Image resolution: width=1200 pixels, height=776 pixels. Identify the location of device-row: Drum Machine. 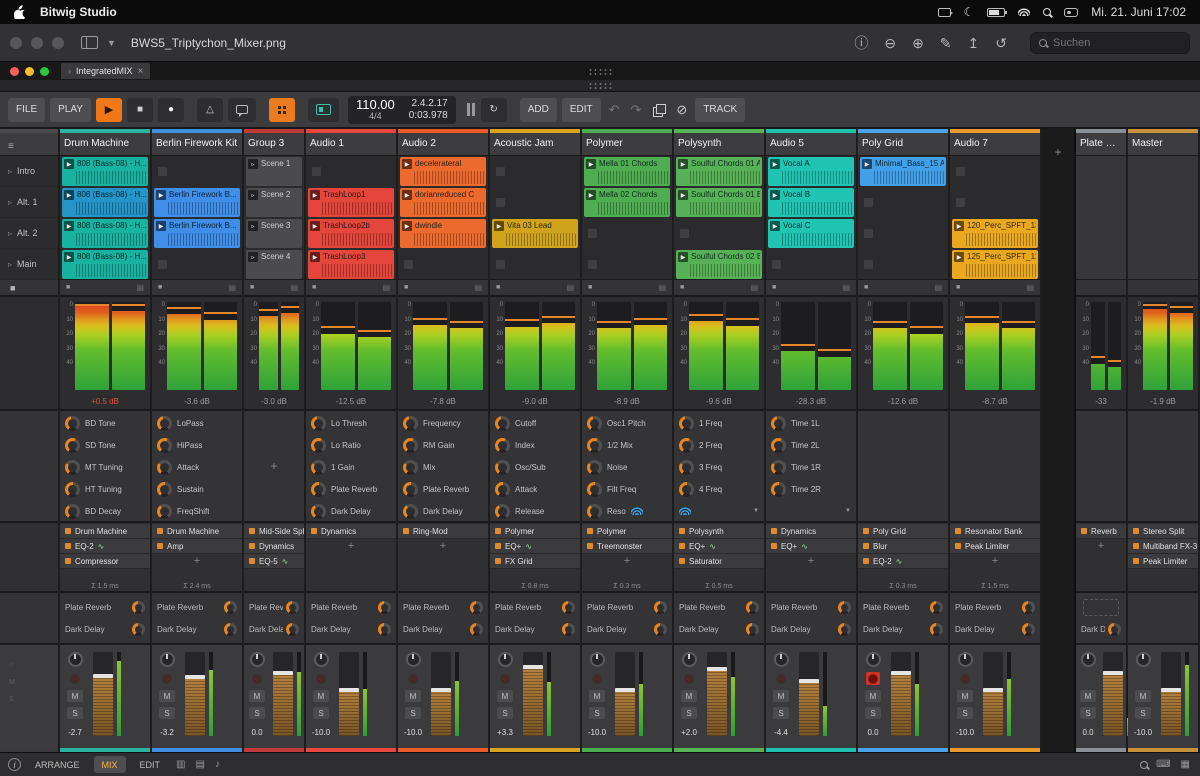
(105, 531).